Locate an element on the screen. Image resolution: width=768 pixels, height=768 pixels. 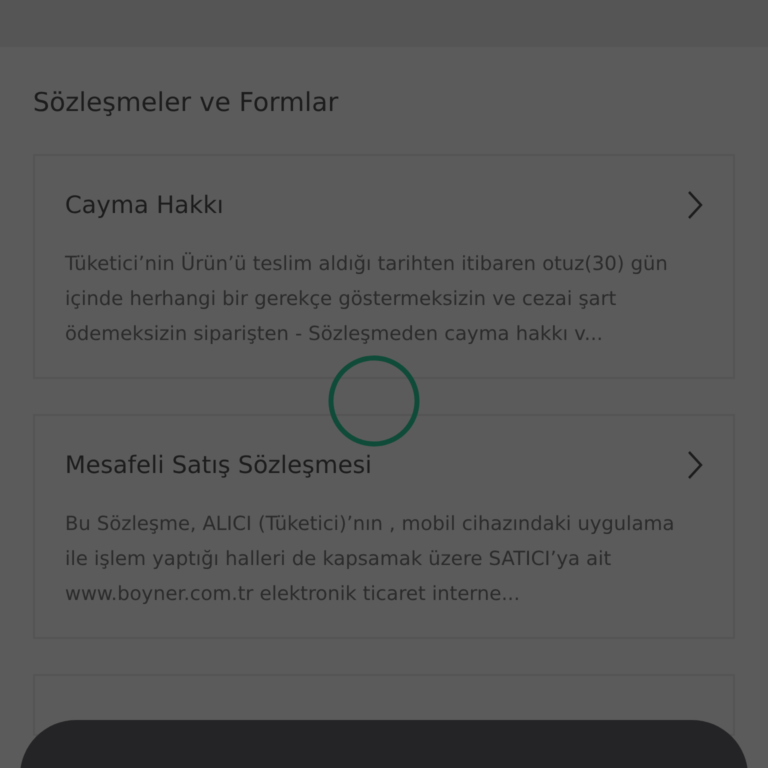
document-title: Cayma Hakkı is located at coordinates (144, 205).